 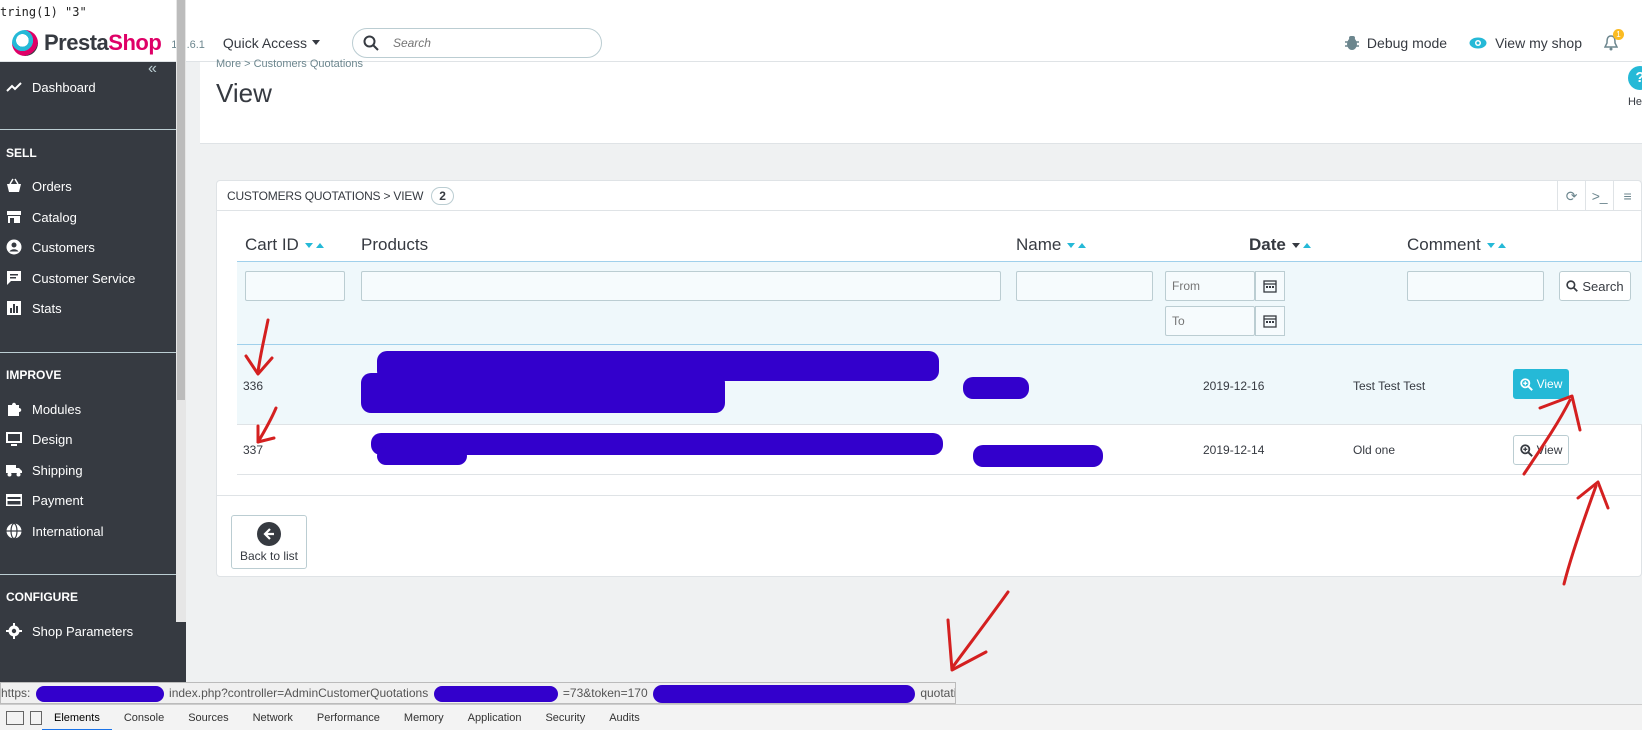 I want to click on sidebar-item-dashboard: Dashboard, so click(x=88, y=87).